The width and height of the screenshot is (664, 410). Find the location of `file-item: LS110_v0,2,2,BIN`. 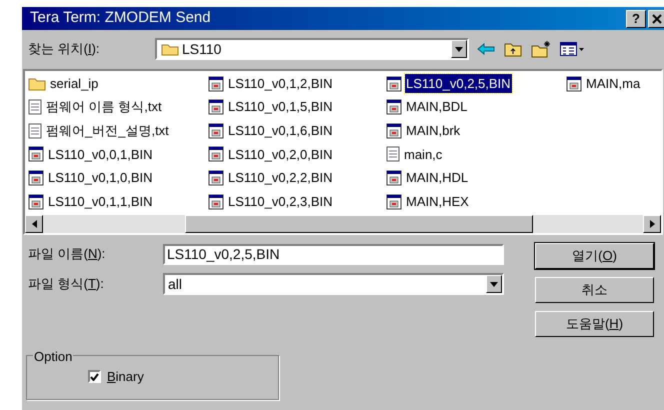

file-item: LS110_v0,2,2,BIN is located at coordinates (280, 178).